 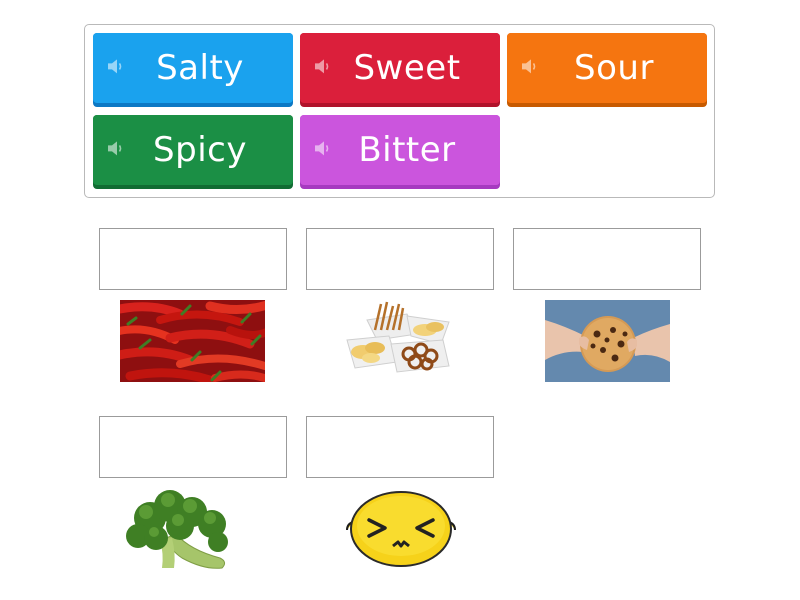 I want to click on tile-sour: Sour, so click(x=607, y=70).